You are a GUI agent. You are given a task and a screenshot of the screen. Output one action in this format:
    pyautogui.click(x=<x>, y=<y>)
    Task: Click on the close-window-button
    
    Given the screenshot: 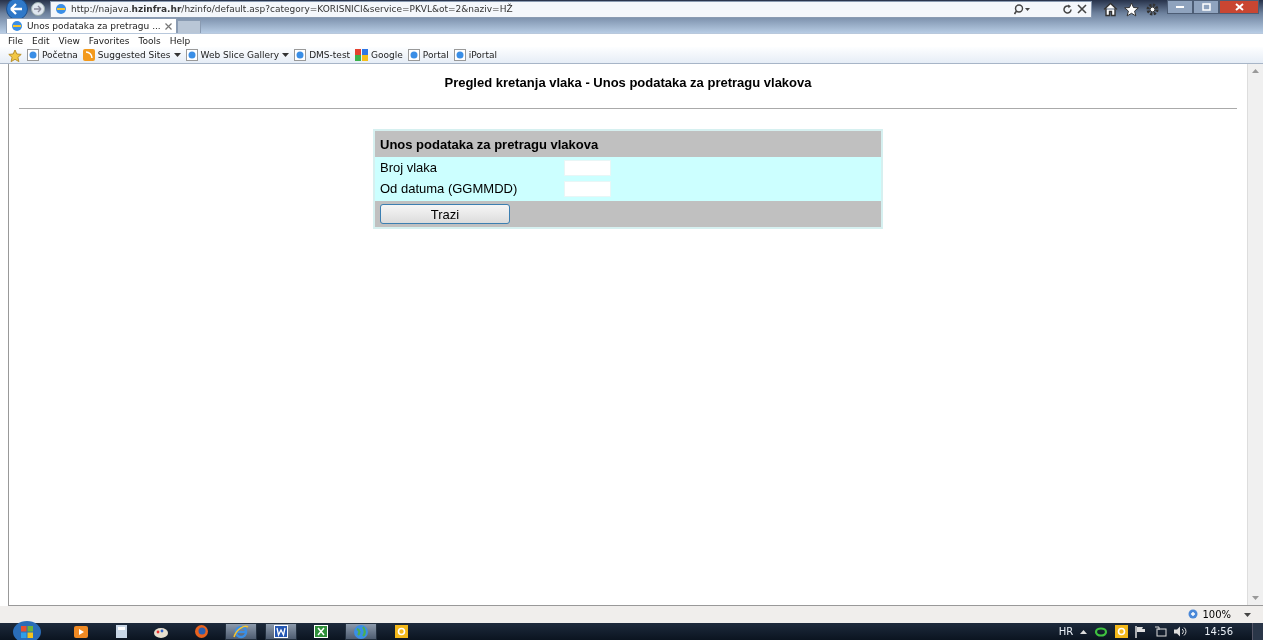 What is the action you would take?
    pyautogui.click(x=1239, y=7)
    